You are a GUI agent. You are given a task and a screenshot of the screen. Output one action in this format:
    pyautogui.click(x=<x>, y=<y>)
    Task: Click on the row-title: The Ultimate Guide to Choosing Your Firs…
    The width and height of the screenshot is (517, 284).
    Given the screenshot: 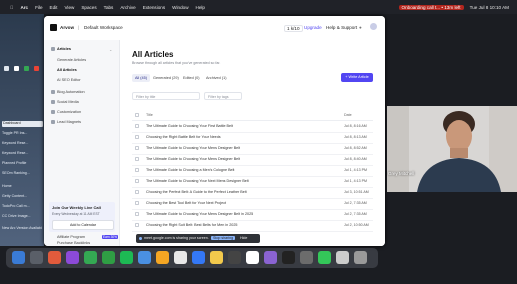 What is the action you would take?
    pyautogui.click(x=189, y=126)
    